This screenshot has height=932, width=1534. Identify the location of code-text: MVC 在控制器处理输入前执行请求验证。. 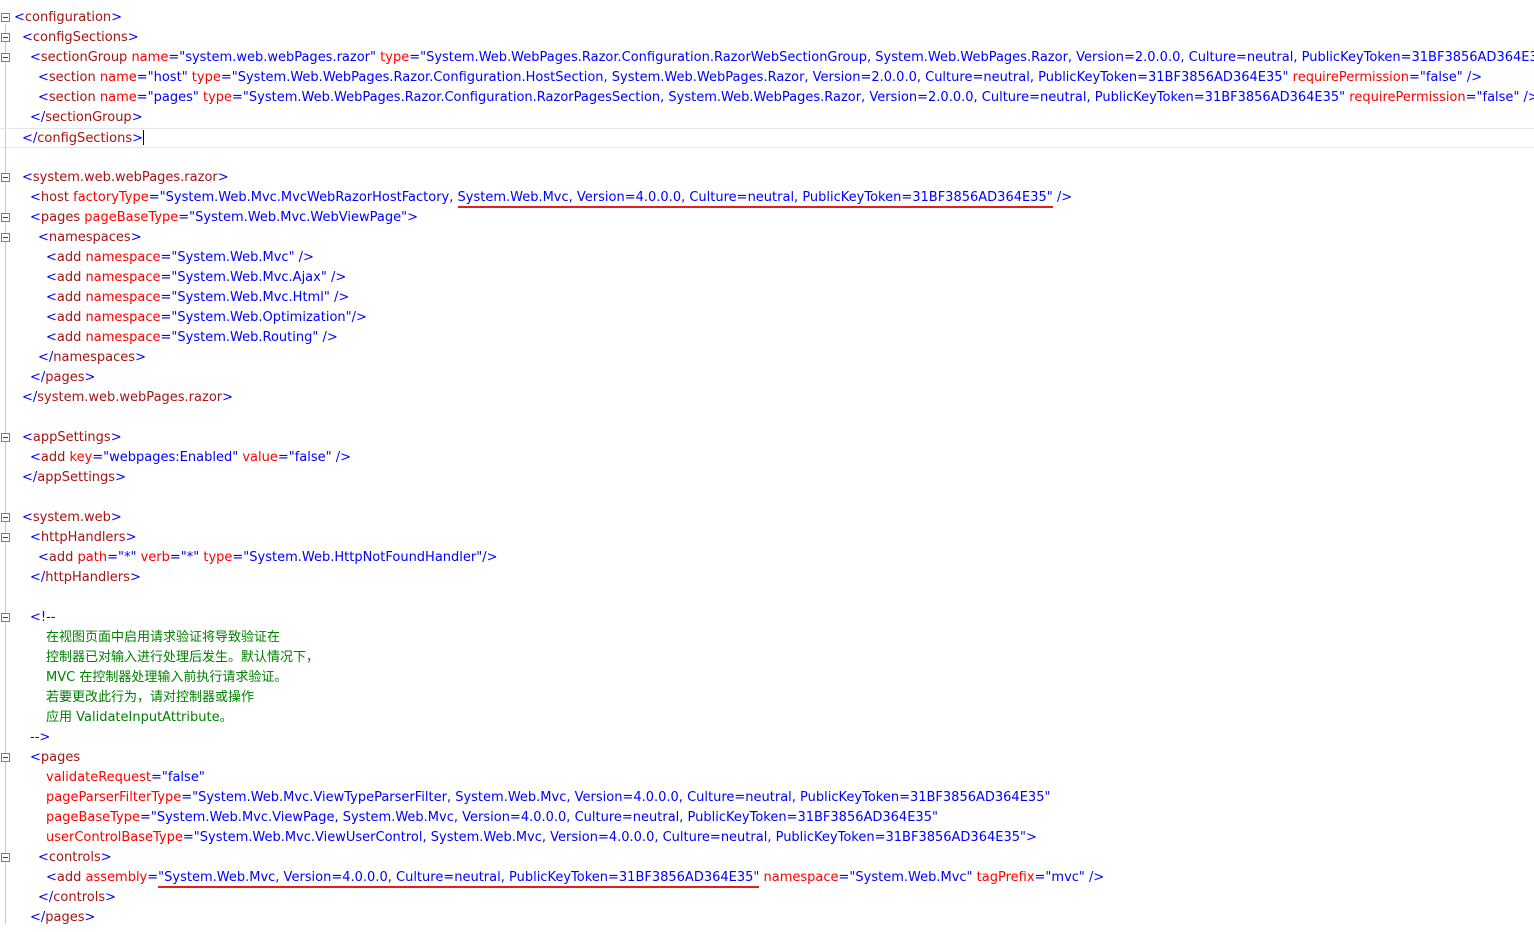
(166, 678).